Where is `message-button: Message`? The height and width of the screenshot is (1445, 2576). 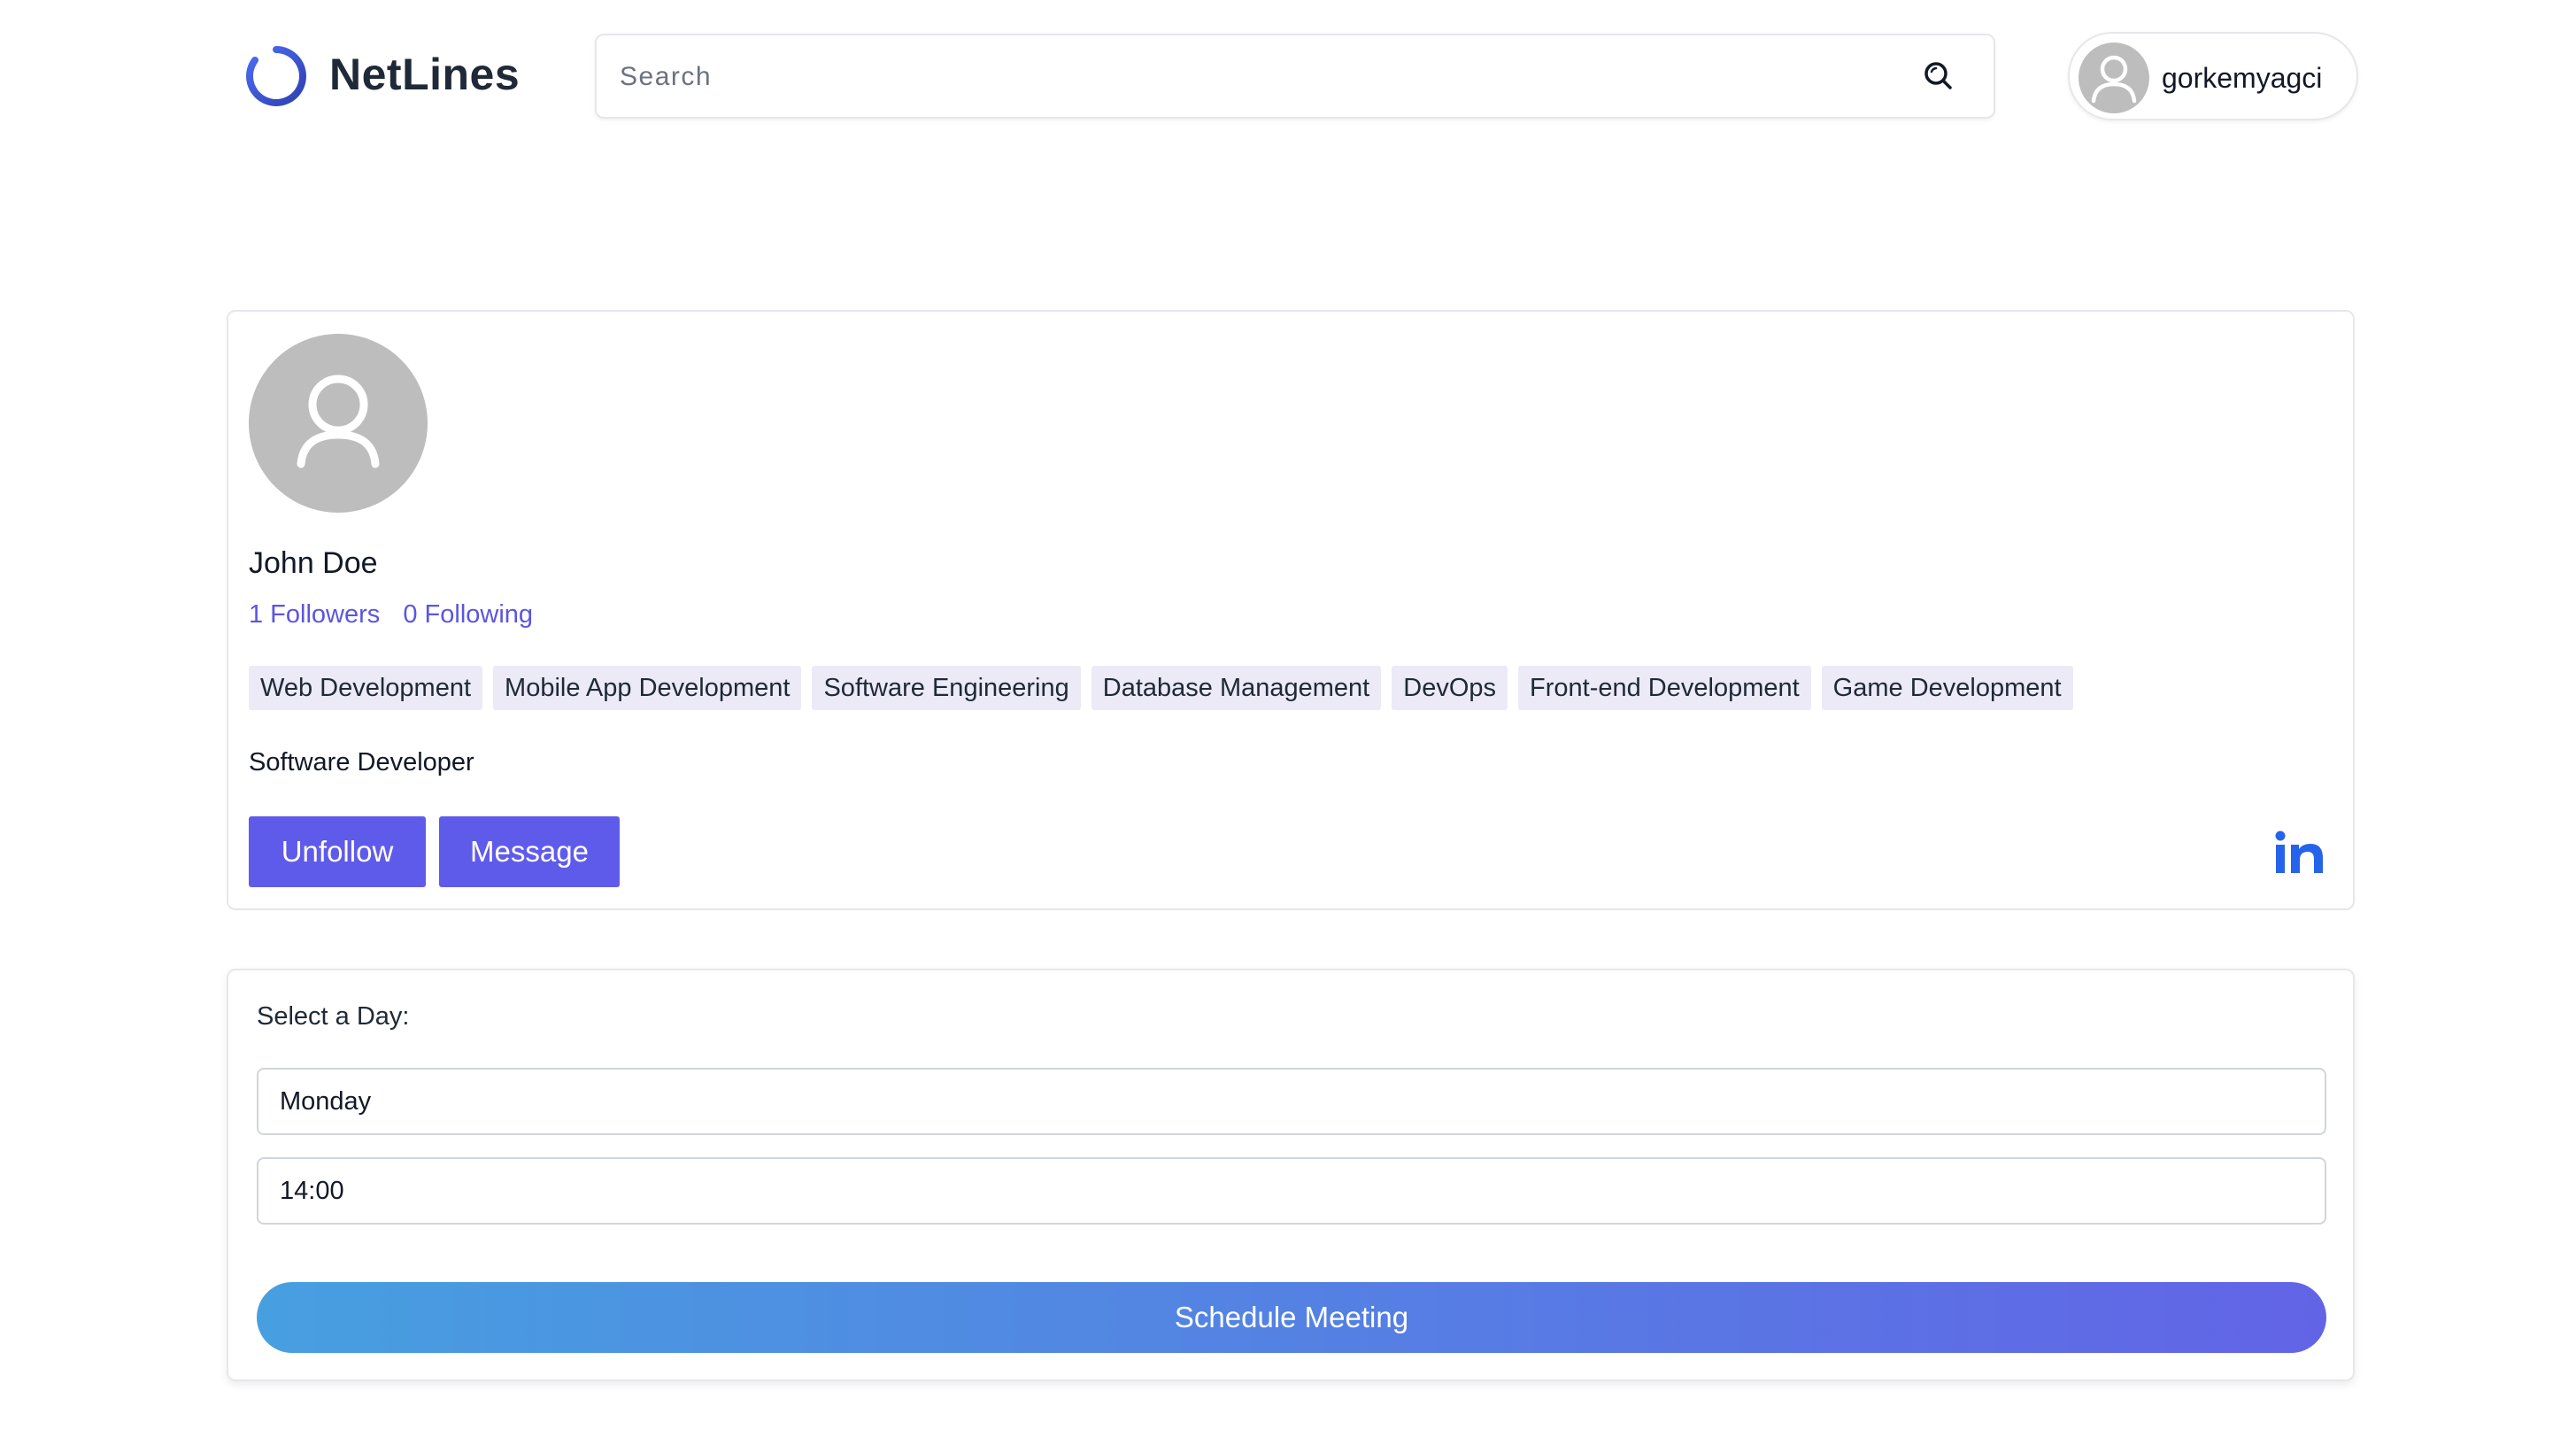 message-button: Message is located at coordinates (529, 851).